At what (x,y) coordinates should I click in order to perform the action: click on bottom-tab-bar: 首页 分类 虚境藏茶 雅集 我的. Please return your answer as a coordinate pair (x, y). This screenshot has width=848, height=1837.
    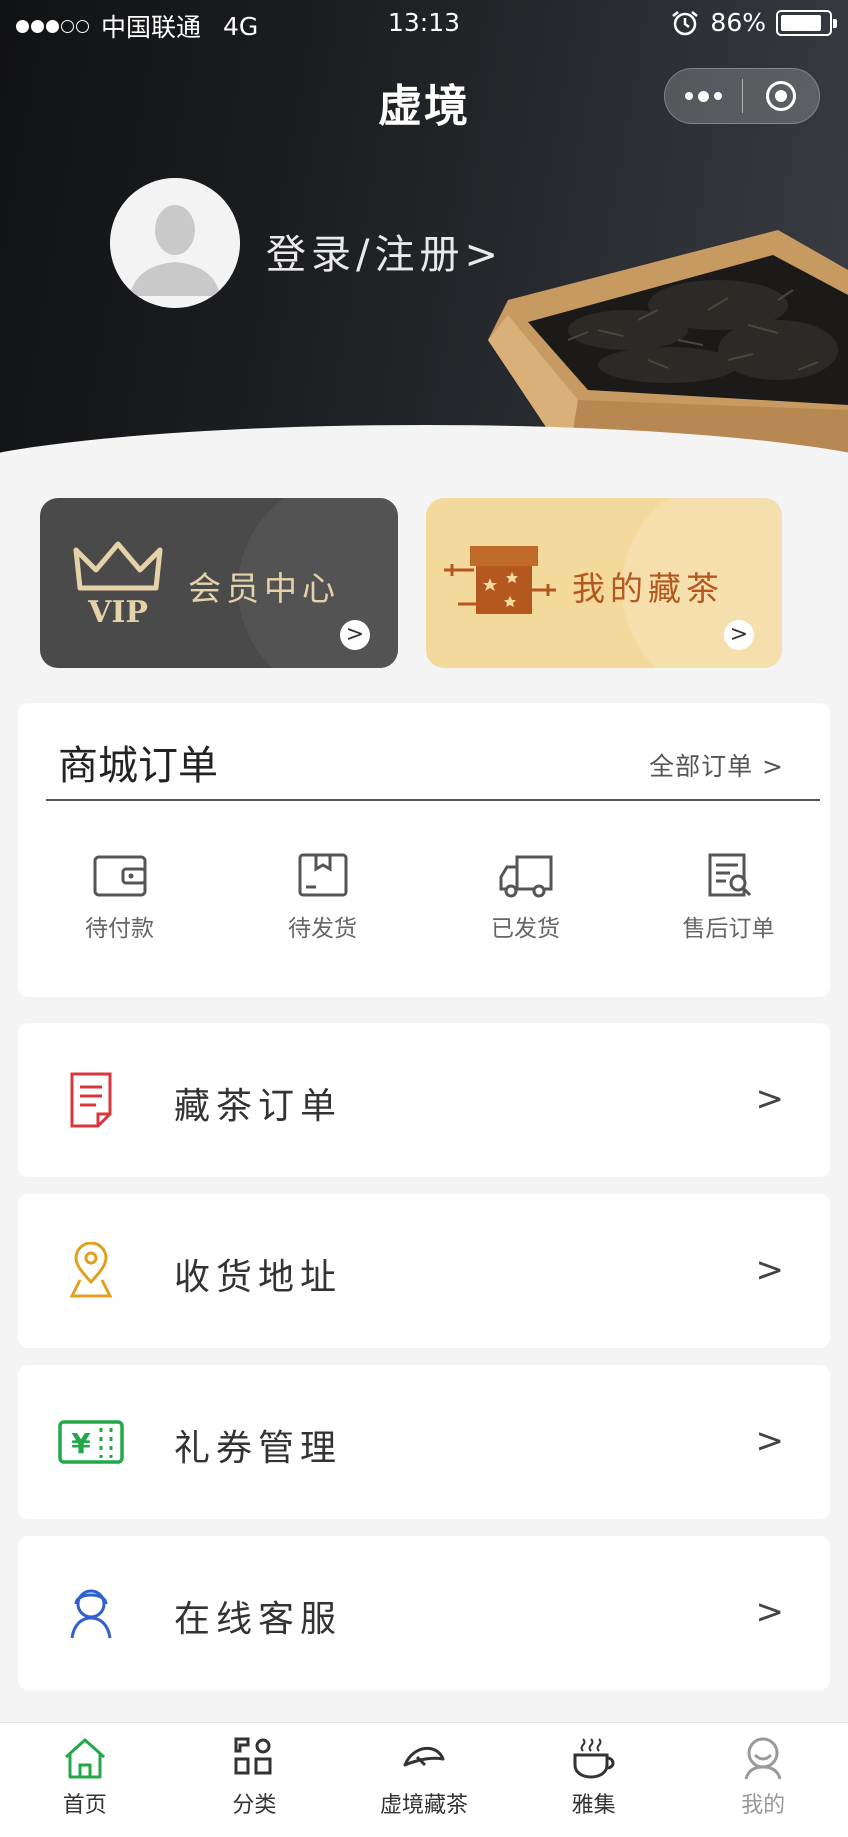
    Looking at the image, I should click on (424, 1779).